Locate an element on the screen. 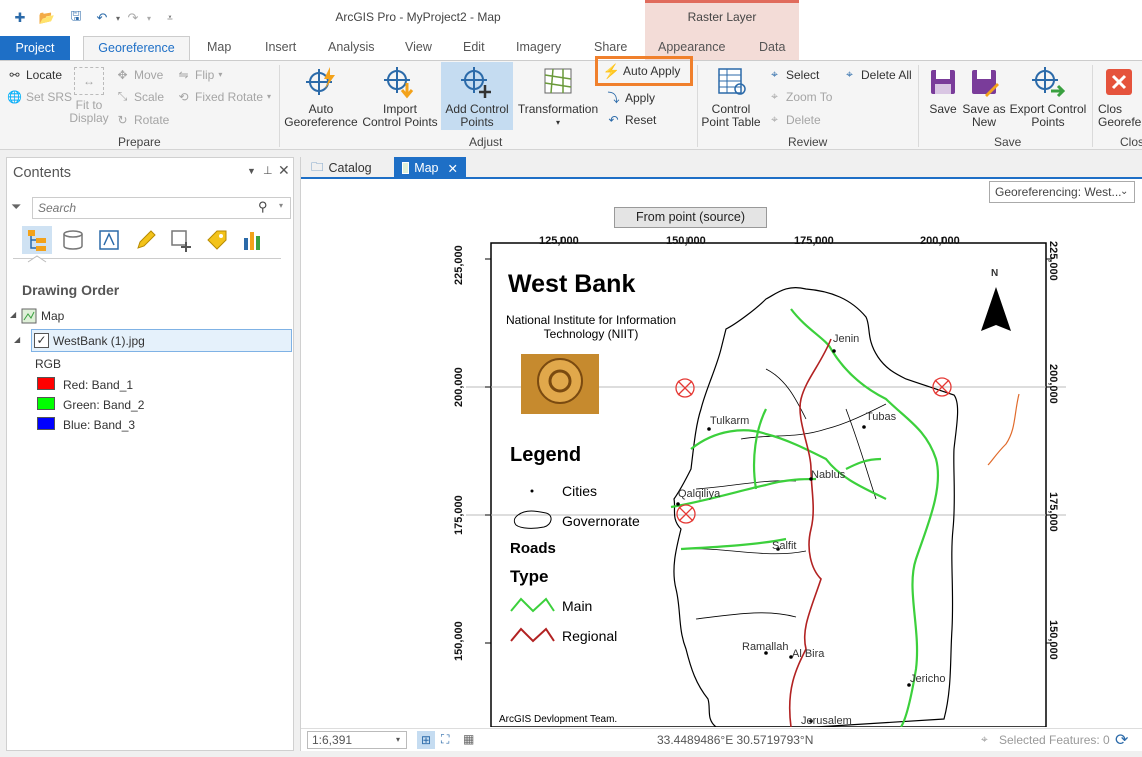 Image resolution: width=1142 pixels, height=757 pixels. tab-map: Map is located at coordinates (219, 47).